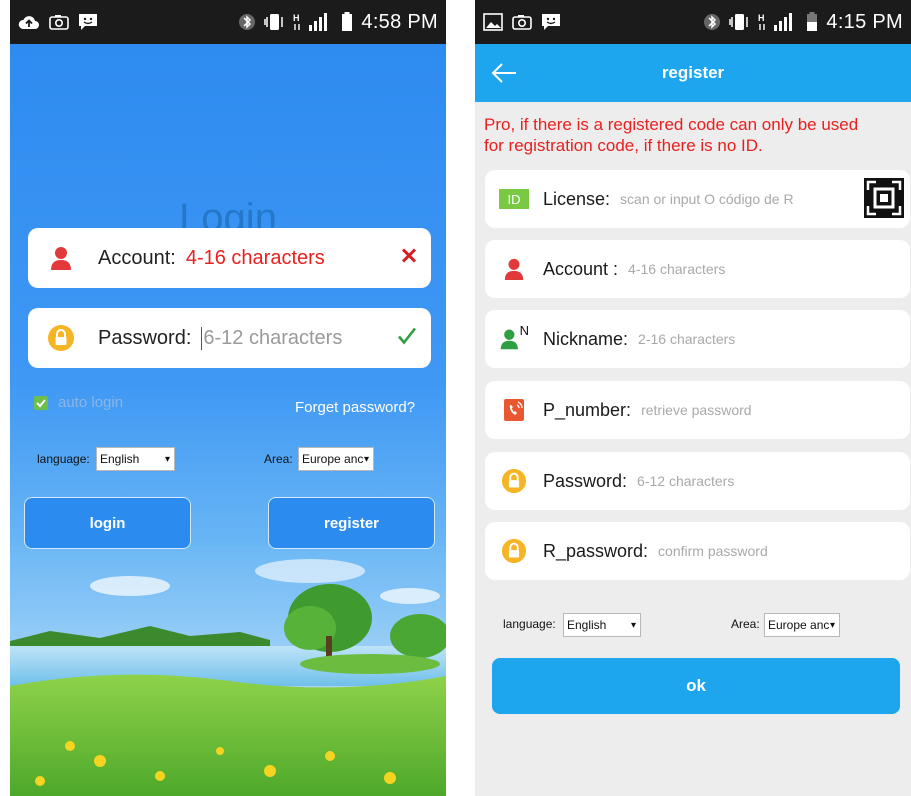 The image size is (911, 796). Describe the element at coordinates (596, 550) in the screenshot. I see `confirm-password-label: R_password:` at that location.